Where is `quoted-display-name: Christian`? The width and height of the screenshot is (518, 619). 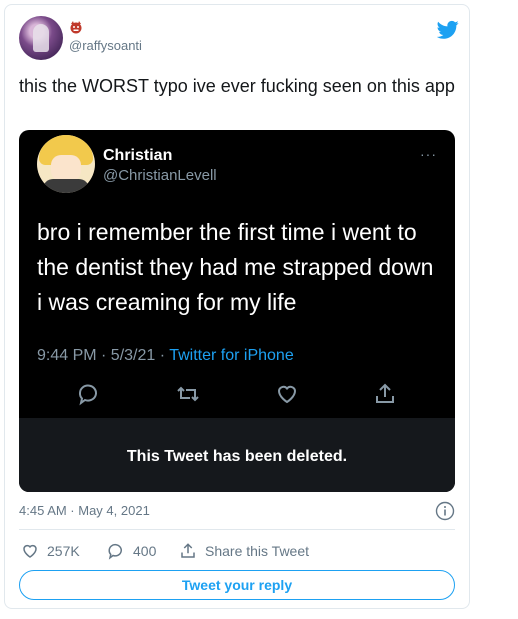
quoted-display-name: Christian is located at coordinates (137, 156).